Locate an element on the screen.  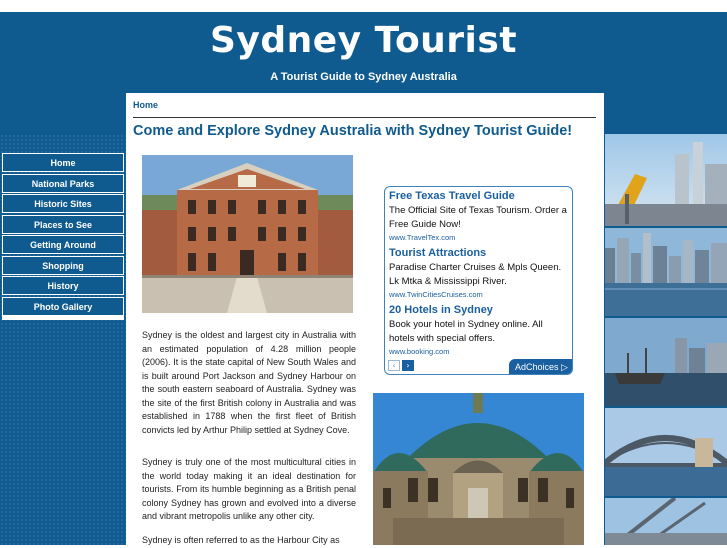
nav-item-getting-around: Getting Around is located at coordinates (63, 244).